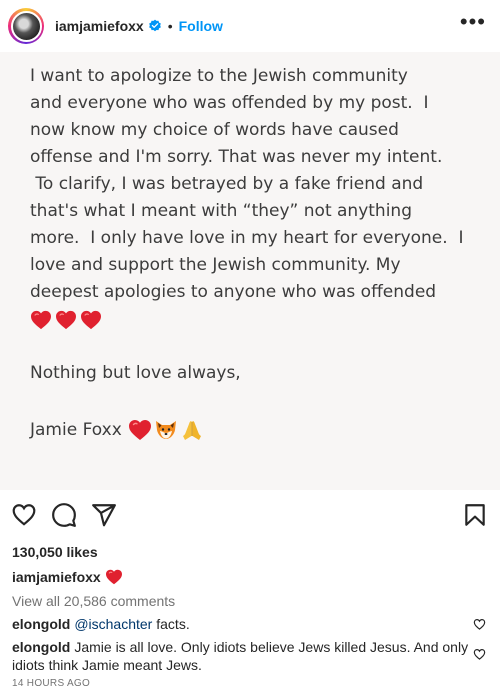 This screenshot has width=500, height=696. I want to click on save-icon, so click(475, 515).